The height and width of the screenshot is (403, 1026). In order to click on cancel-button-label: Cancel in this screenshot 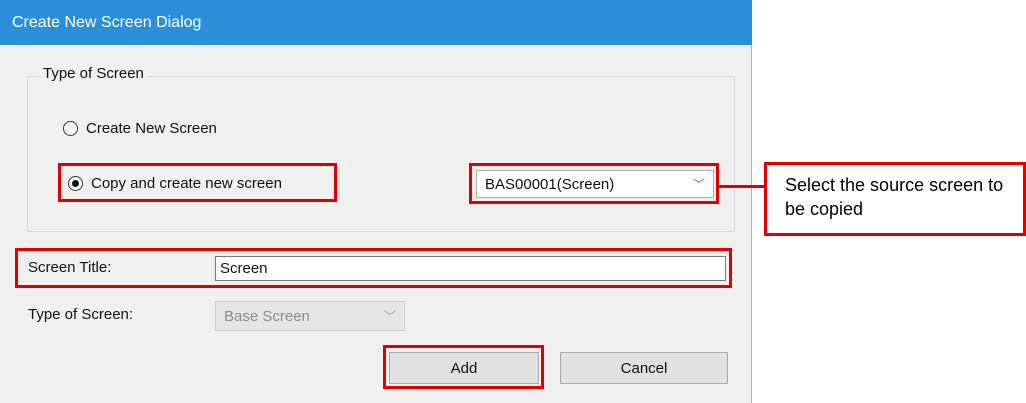, I will do `click(644, 368)`.